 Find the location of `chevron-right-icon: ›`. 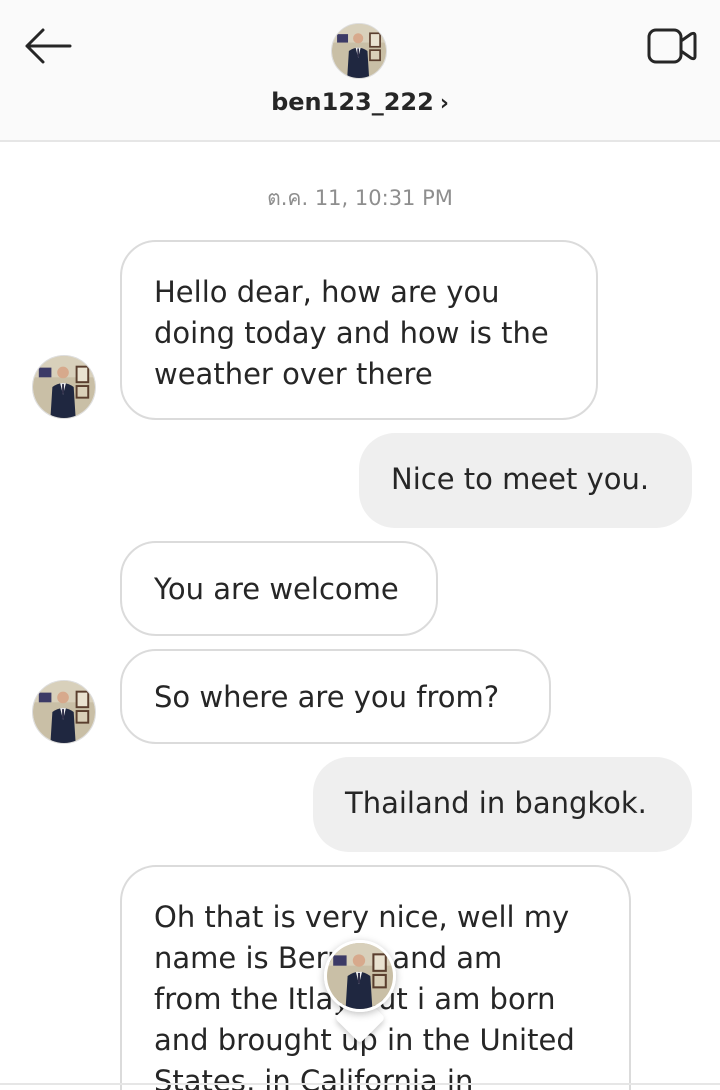

chevron-right-icon: › is located at coordinates (444, 103).